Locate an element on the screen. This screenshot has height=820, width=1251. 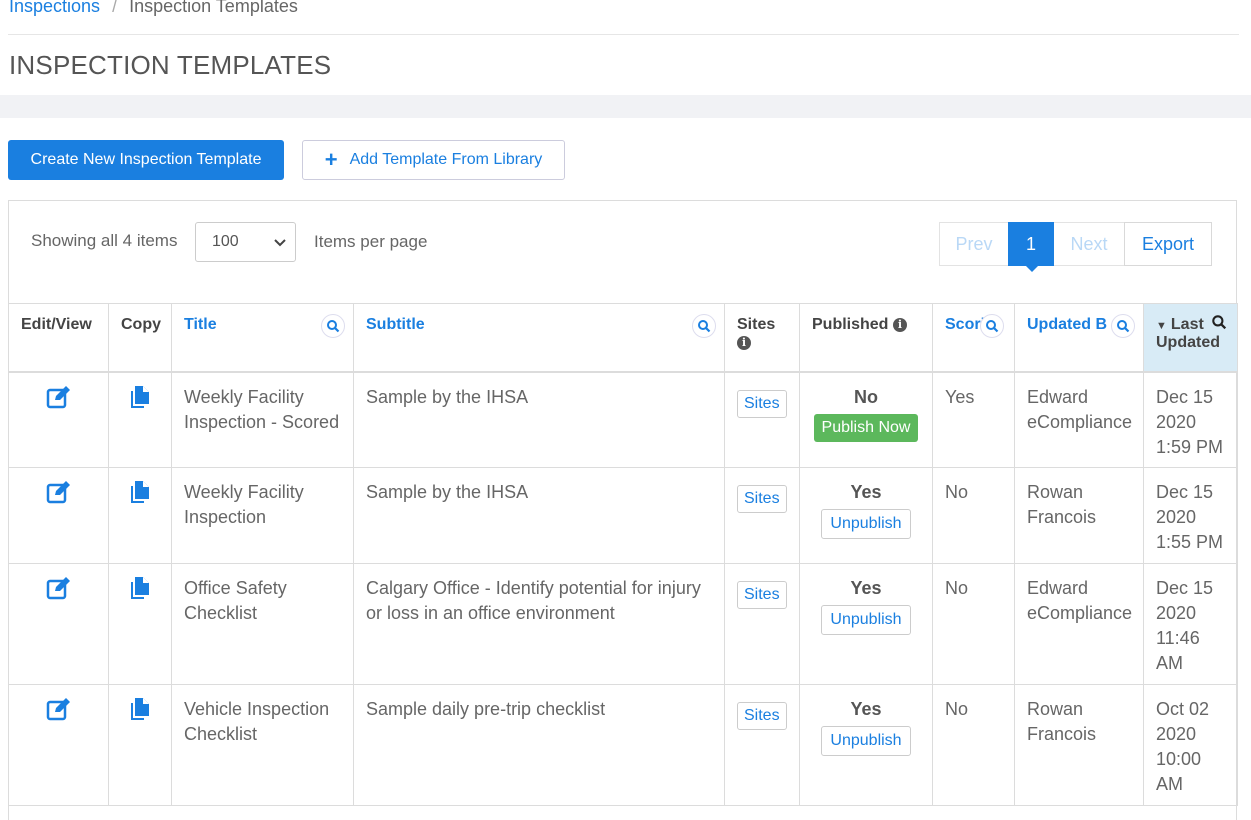
title-cell: Weekly Facility Inspection is located at coordinates (262, 515).